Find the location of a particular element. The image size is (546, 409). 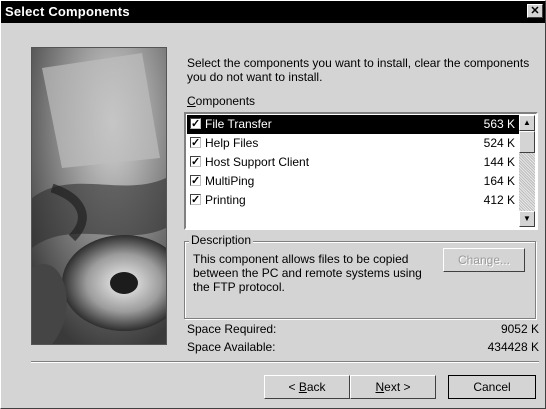

description-legend: Description is located at coordinates (221, 240).